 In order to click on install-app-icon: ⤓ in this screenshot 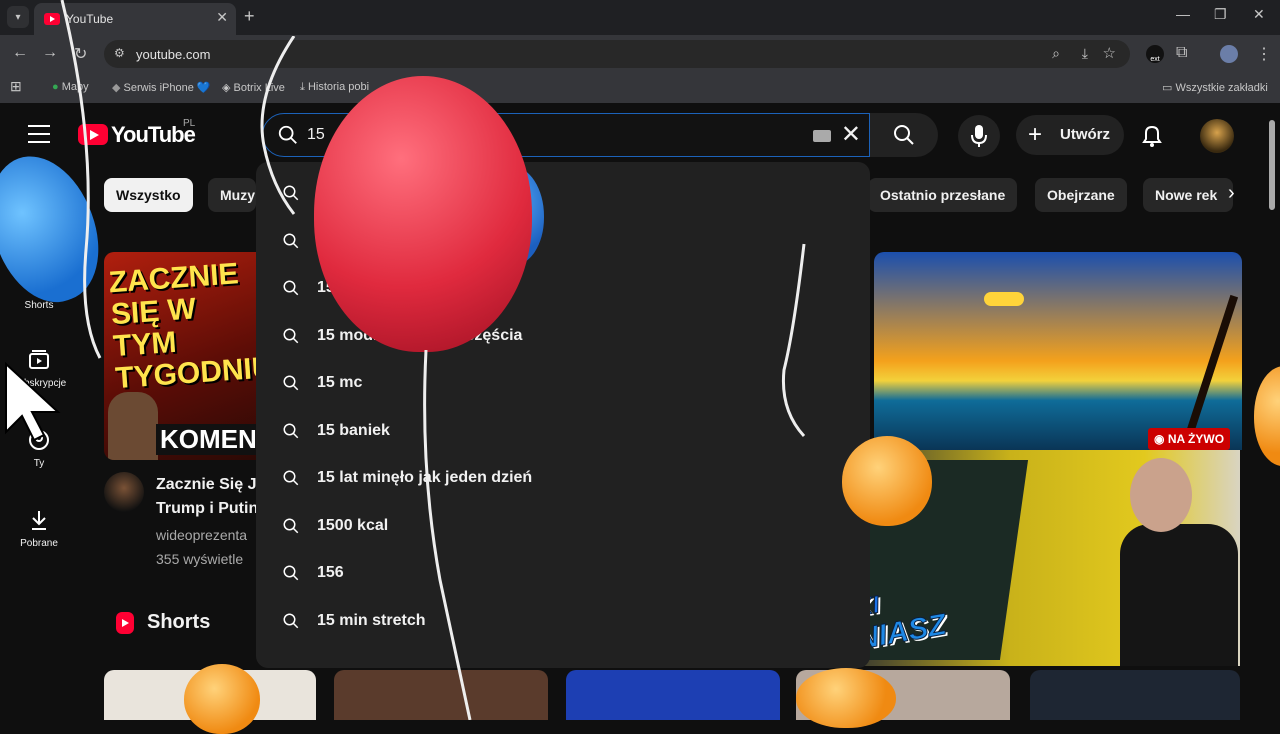, I will do `click(1085, 53)`.